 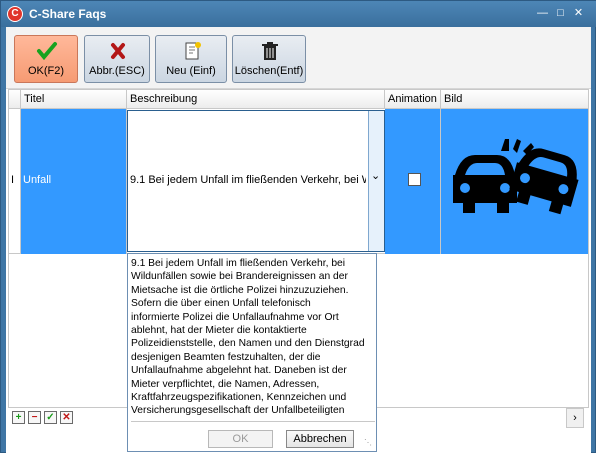 I want to click on new-document-icon, so click(x=191, y=51).